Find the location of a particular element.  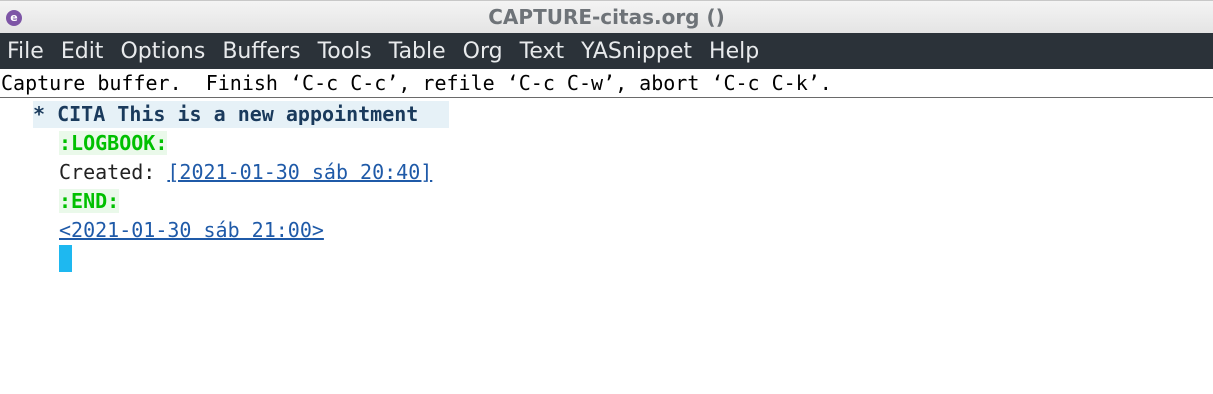

menu-org: Org is located at coordinates (483, 51).